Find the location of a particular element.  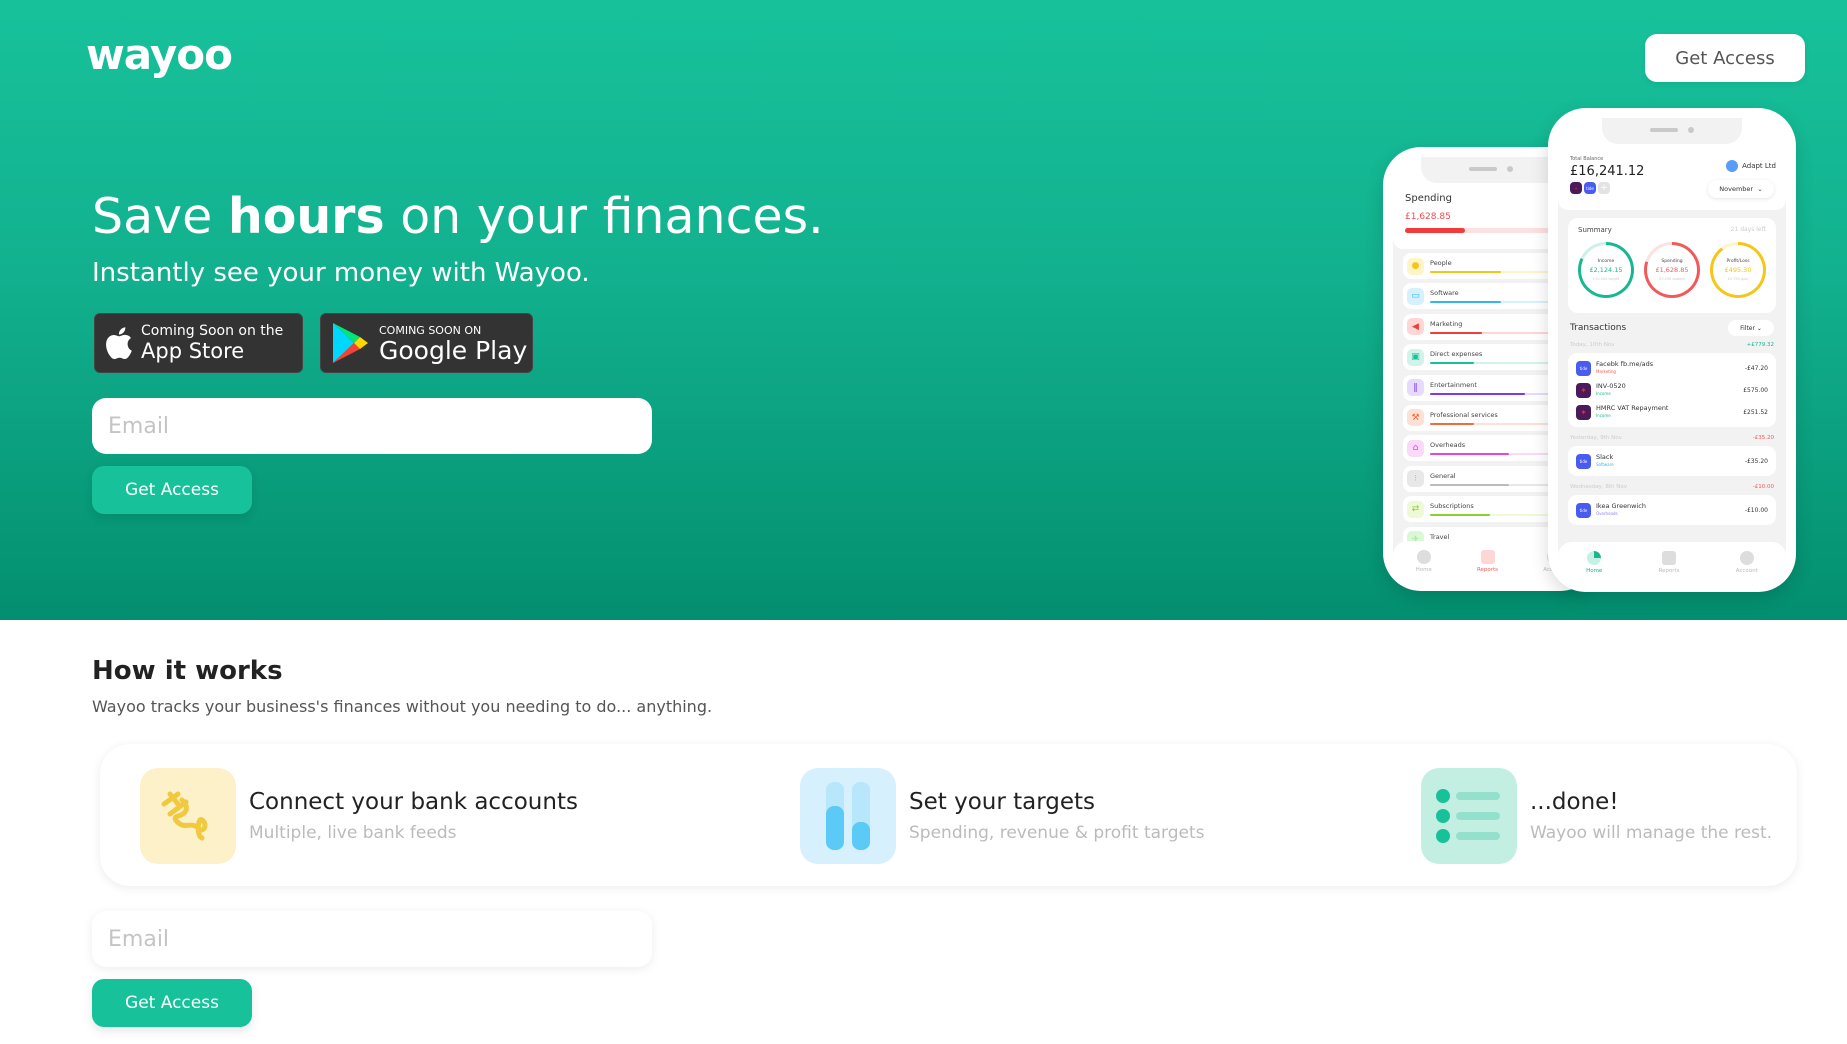

ring-value: £1,628.85 is located at coordinates (1672, 269).